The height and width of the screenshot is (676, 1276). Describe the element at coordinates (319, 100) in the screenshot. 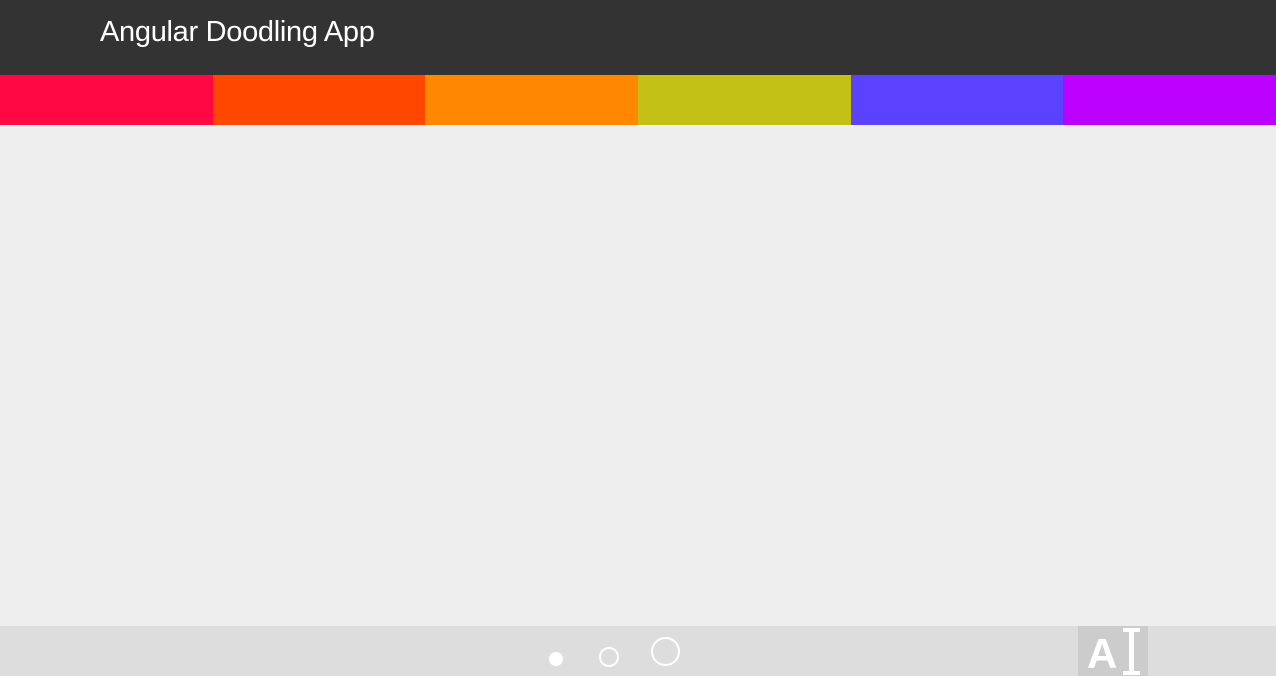

I see `color-swatch-orange-red` at that location.